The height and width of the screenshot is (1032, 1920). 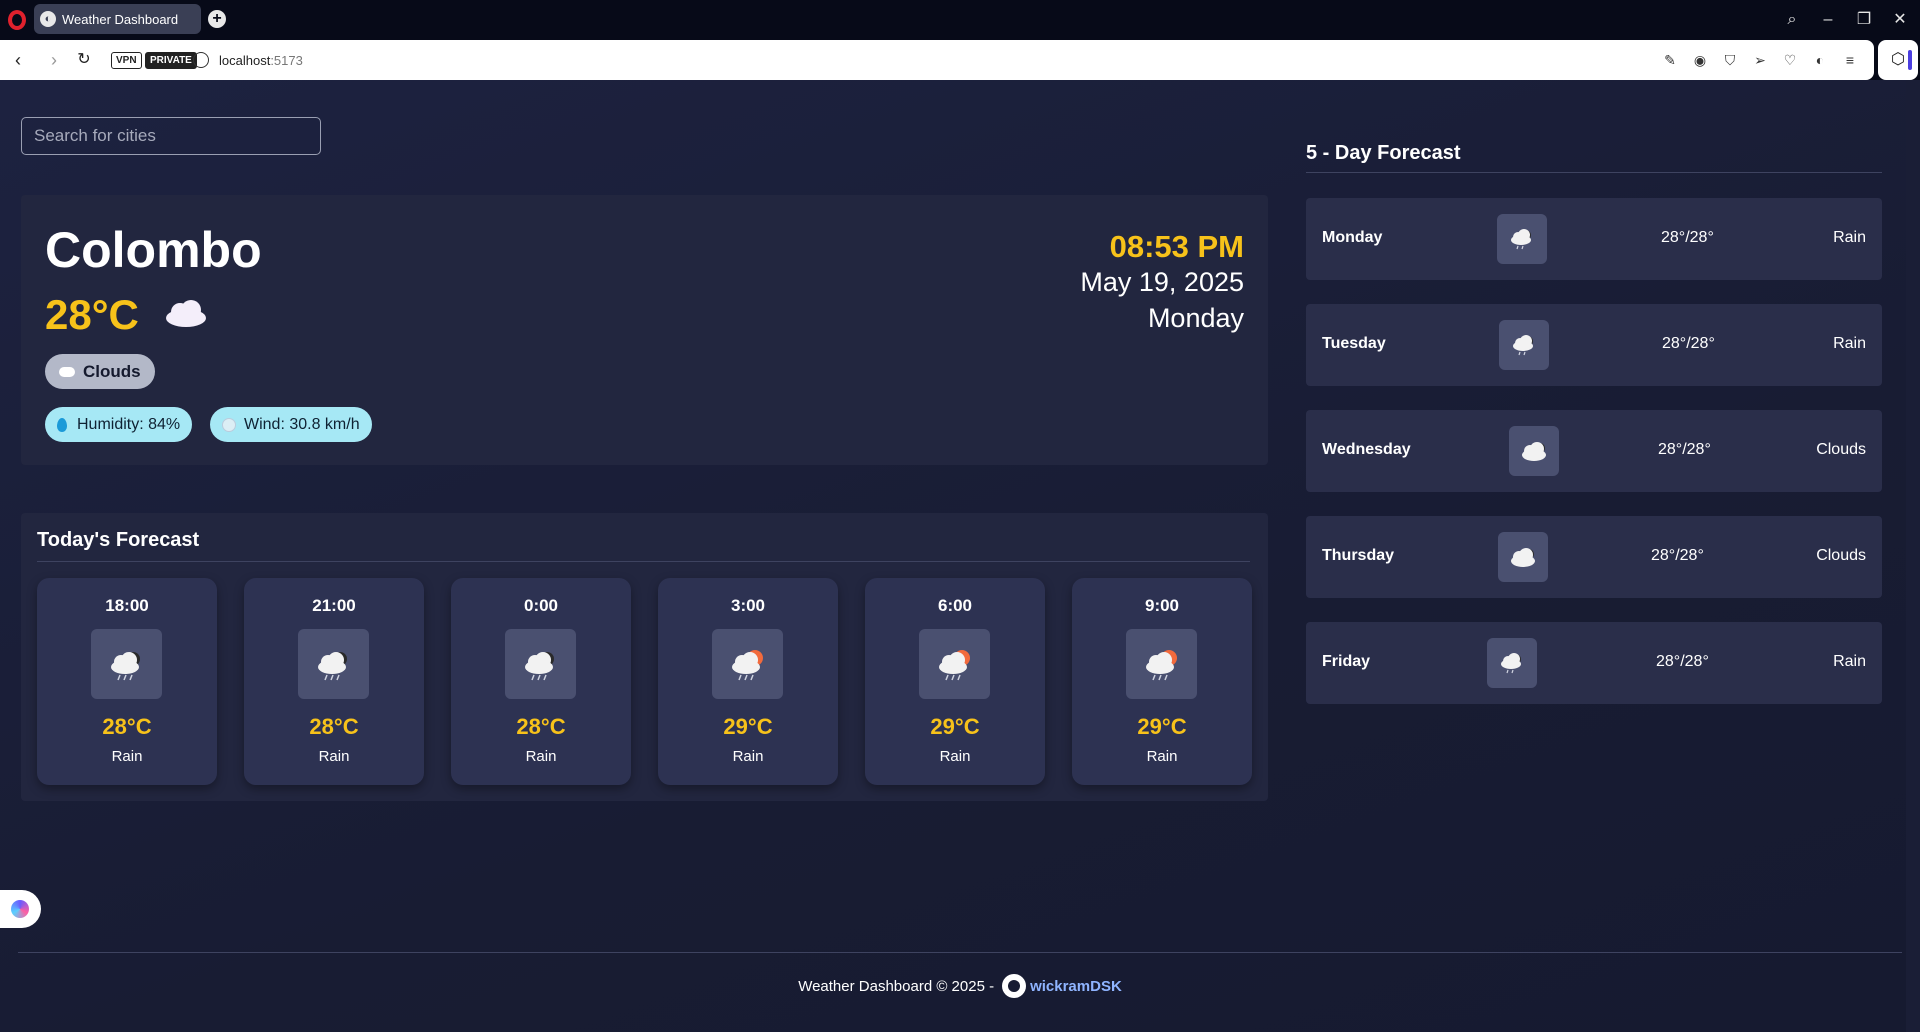 I want to click on author-link: wickramDSK, so click(x=1076, y=986).